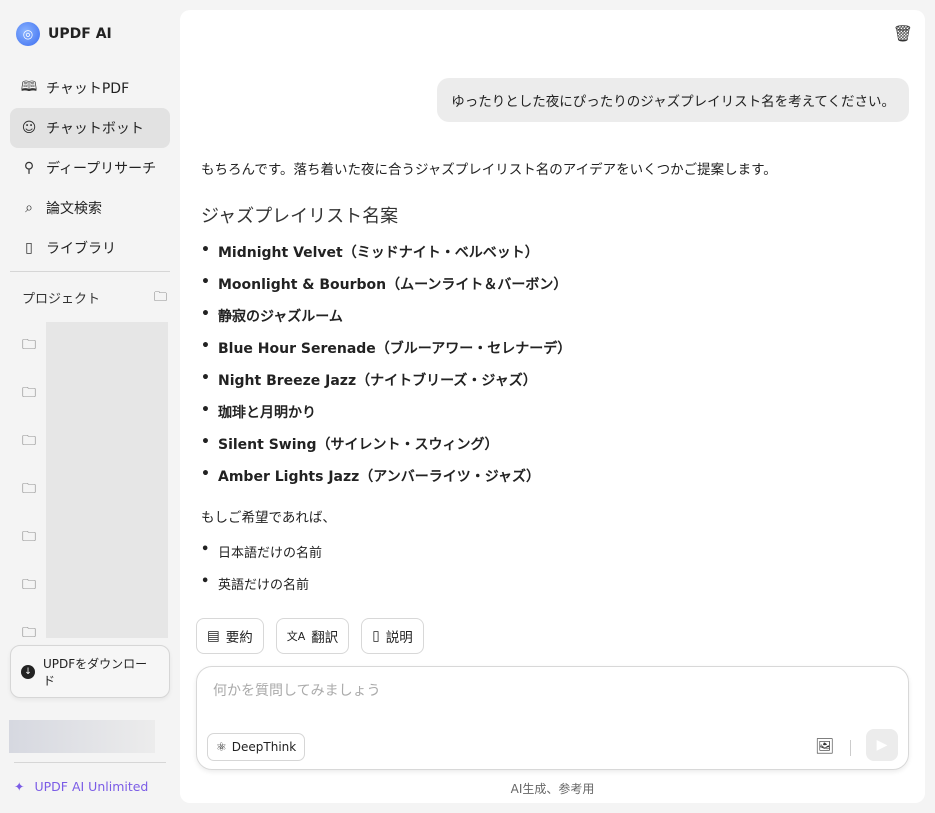 This screenshot has width=935, height=813. I want to click on bot-face-icon: ☺, so click(29, 128).